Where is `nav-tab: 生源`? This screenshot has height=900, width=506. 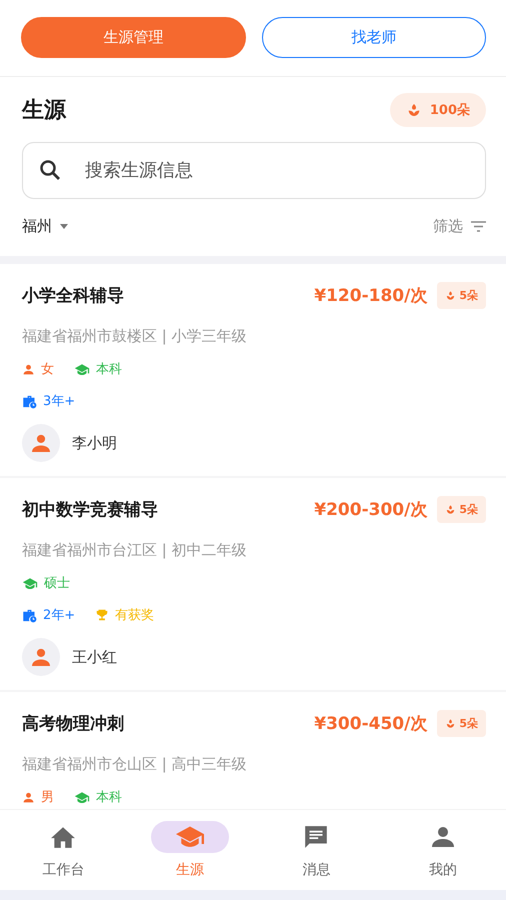 nav-tab: 生源 is located at coordinates (189, 850).